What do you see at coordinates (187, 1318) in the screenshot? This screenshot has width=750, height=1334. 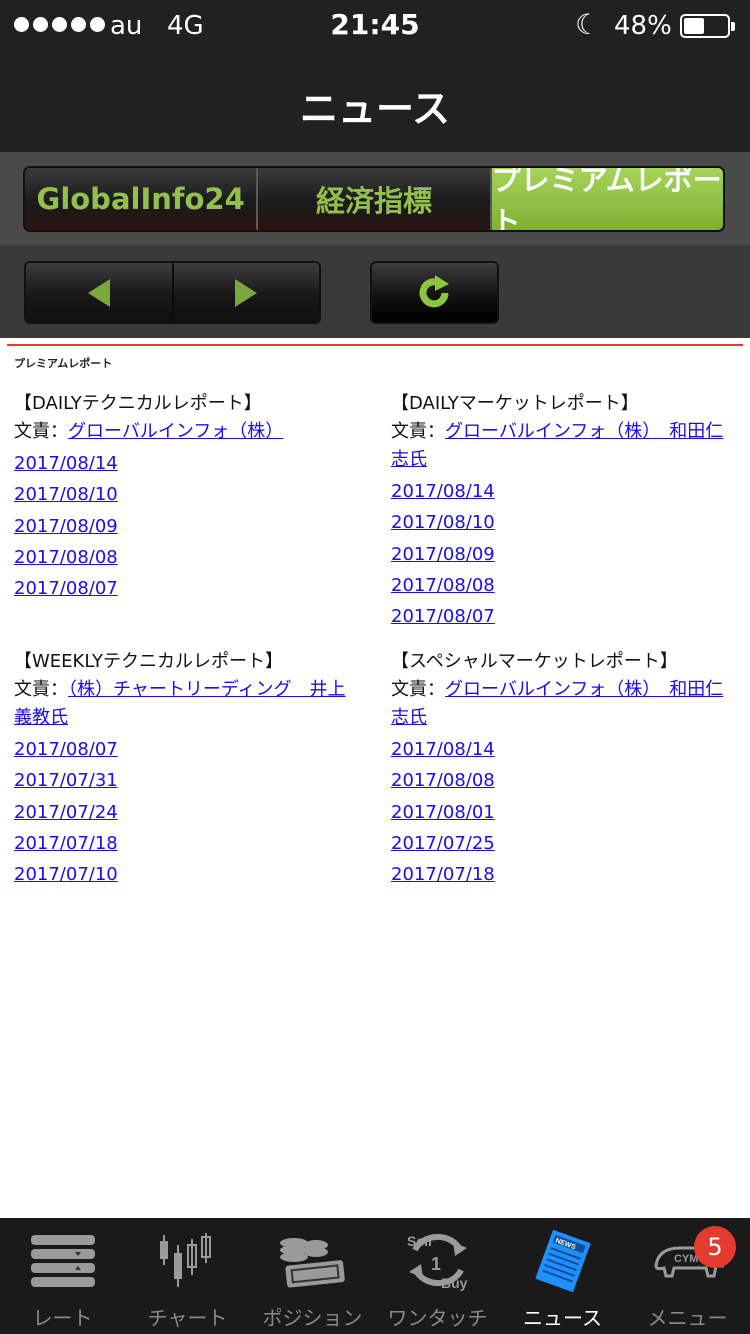 I see `tabbar-label: チャート` at bounding box center [187, 1318].